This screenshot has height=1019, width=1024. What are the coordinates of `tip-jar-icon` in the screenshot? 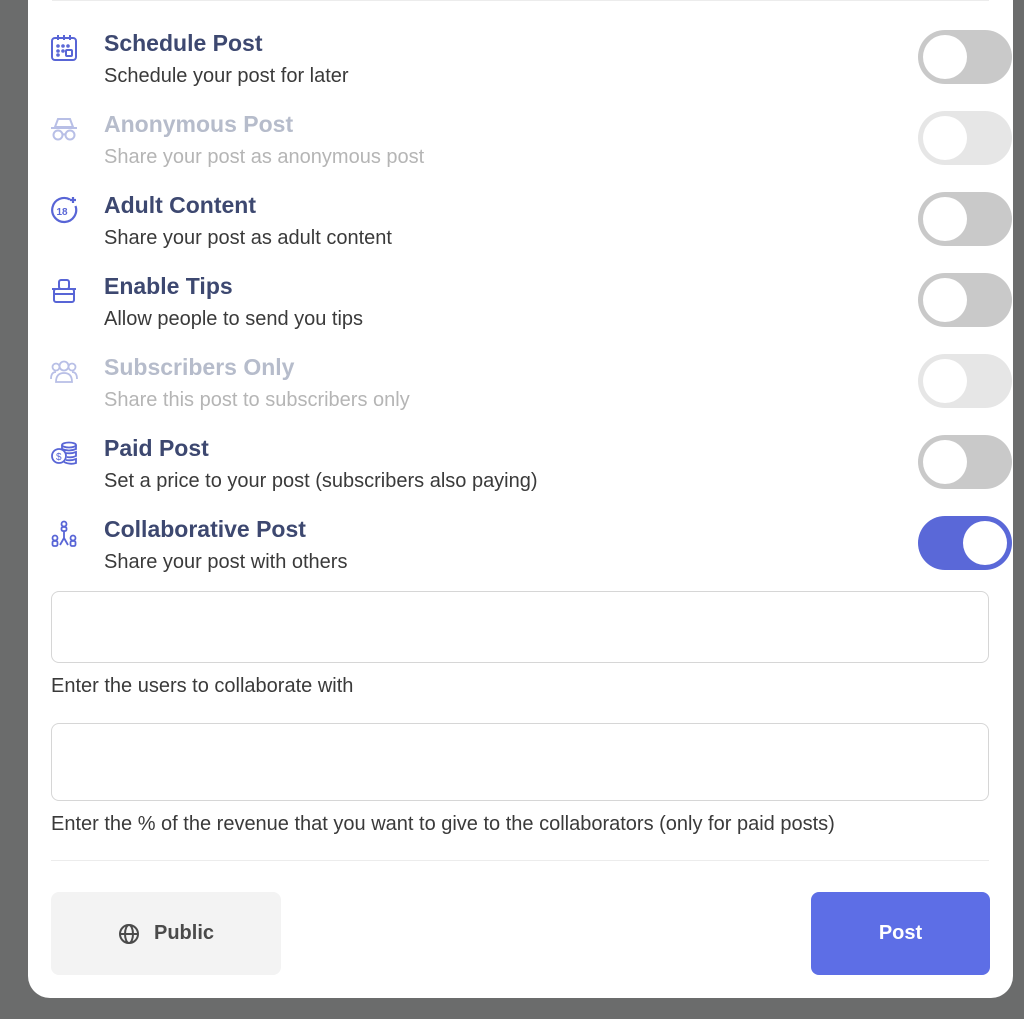 It's located at (64, 291).